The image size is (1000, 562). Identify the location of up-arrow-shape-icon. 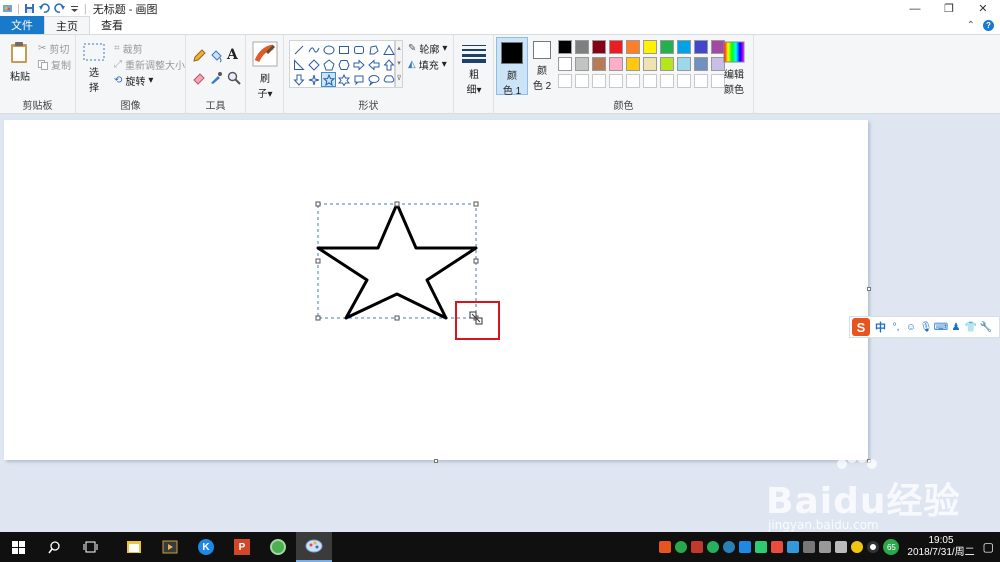
(388, 64).